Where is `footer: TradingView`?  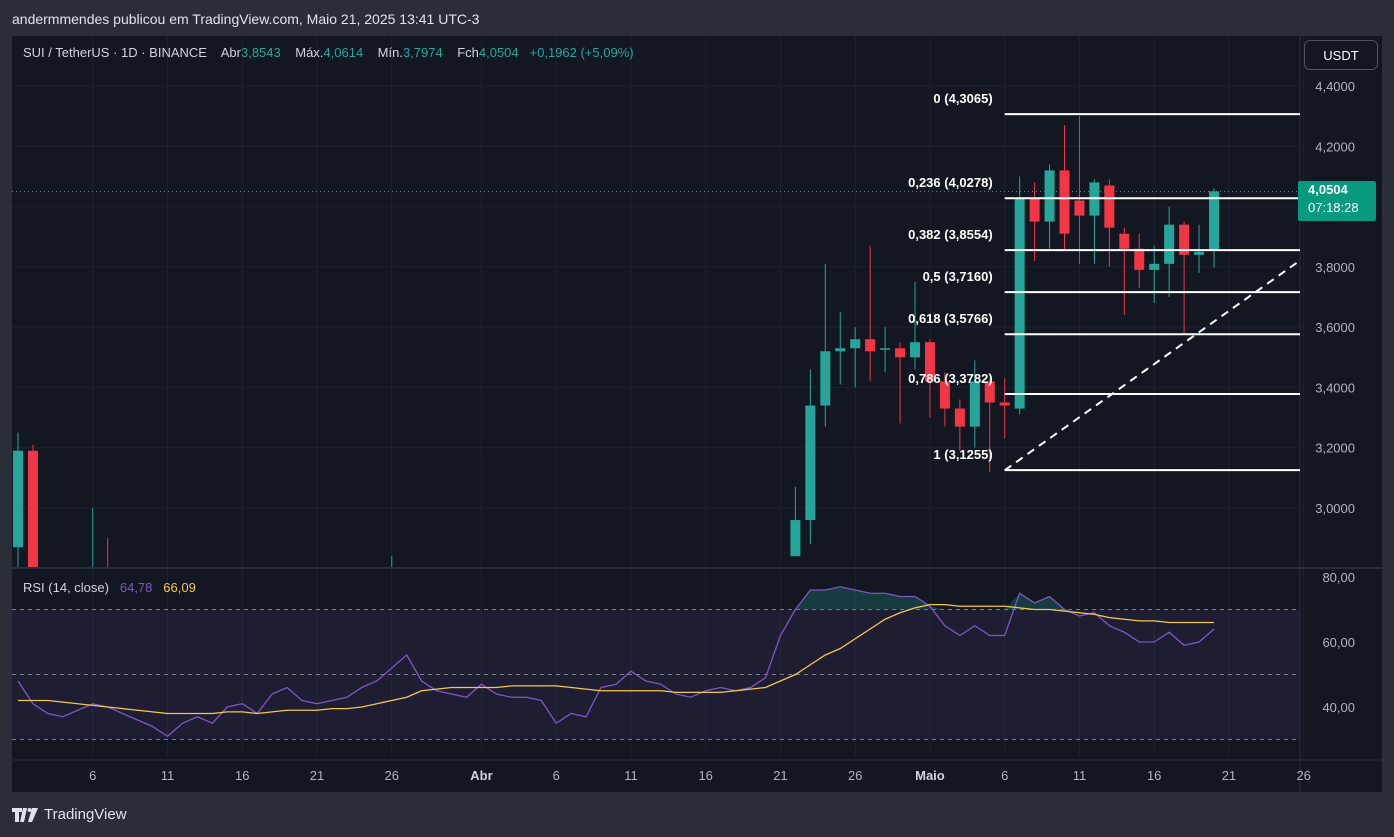 footer: TradingView is located at coordinates (697, 818).